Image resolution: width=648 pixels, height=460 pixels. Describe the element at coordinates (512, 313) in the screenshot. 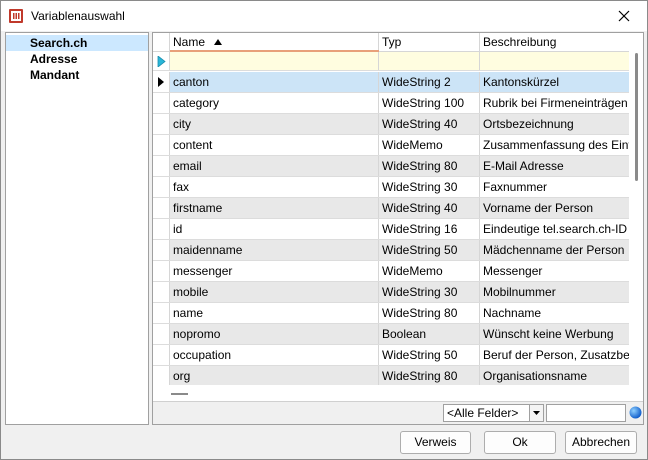

I see `cell-beschreibung: Nachname` at that location.